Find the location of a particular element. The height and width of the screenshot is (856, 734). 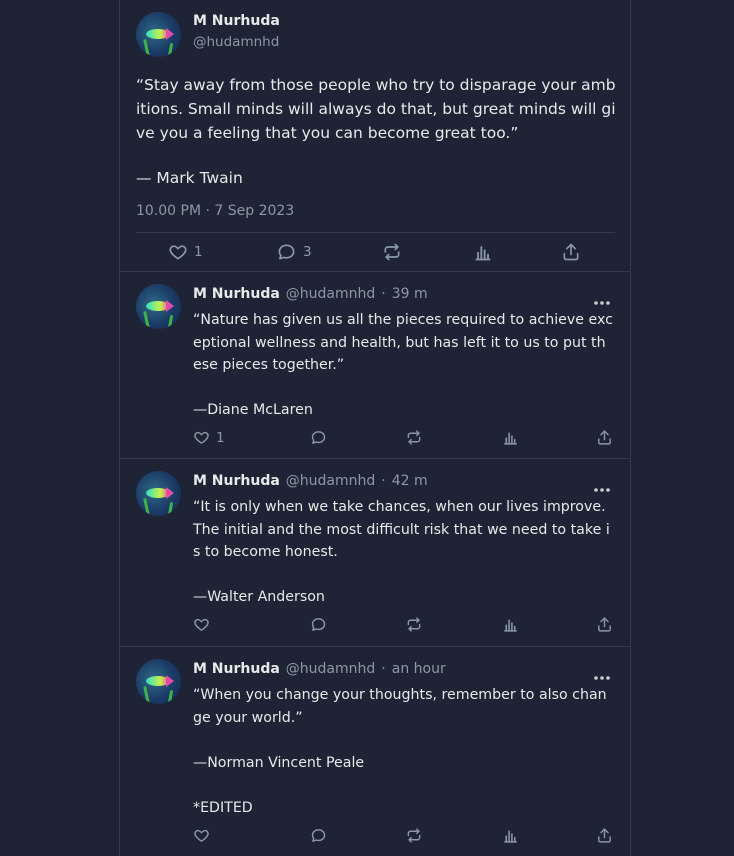

reply-header: M Nurhuda @hudamnhd · 39 m is located at coordinates (310, 294).